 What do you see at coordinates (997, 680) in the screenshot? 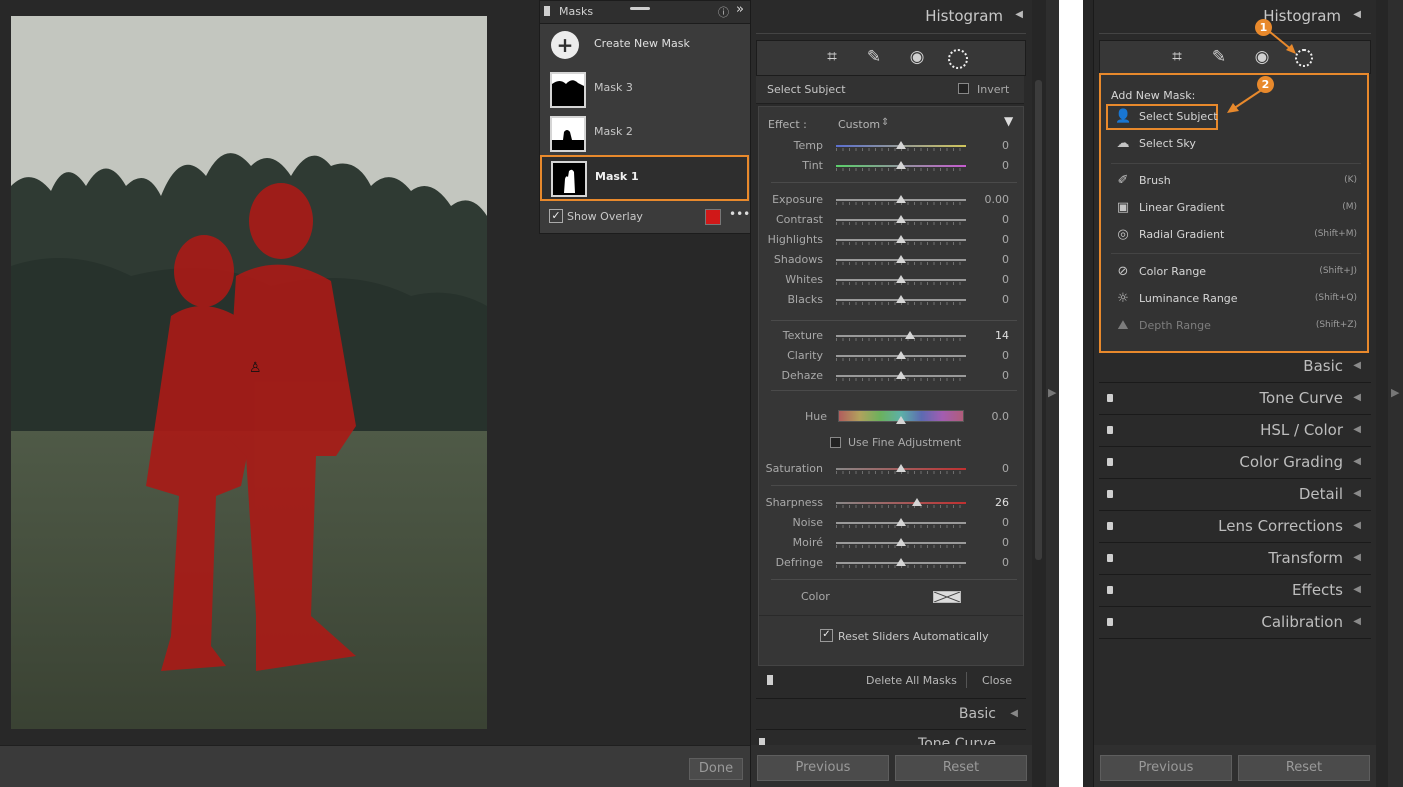
I see `close-masking-button: Close` at bounding box center [997, 680].